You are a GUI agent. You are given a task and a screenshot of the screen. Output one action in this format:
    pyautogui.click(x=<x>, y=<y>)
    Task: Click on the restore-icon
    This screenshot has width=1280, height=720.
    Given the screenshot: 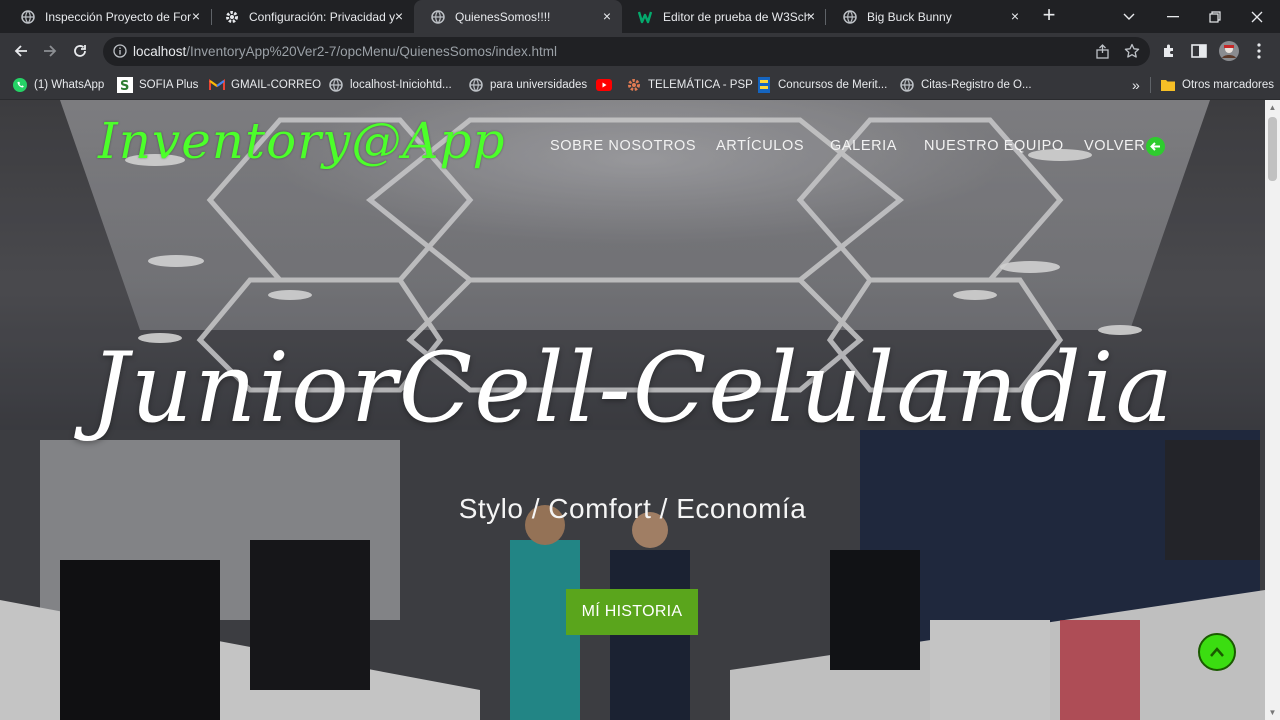 What is the action you would take?
    pyautogui.click(x=1215, y=16)
    